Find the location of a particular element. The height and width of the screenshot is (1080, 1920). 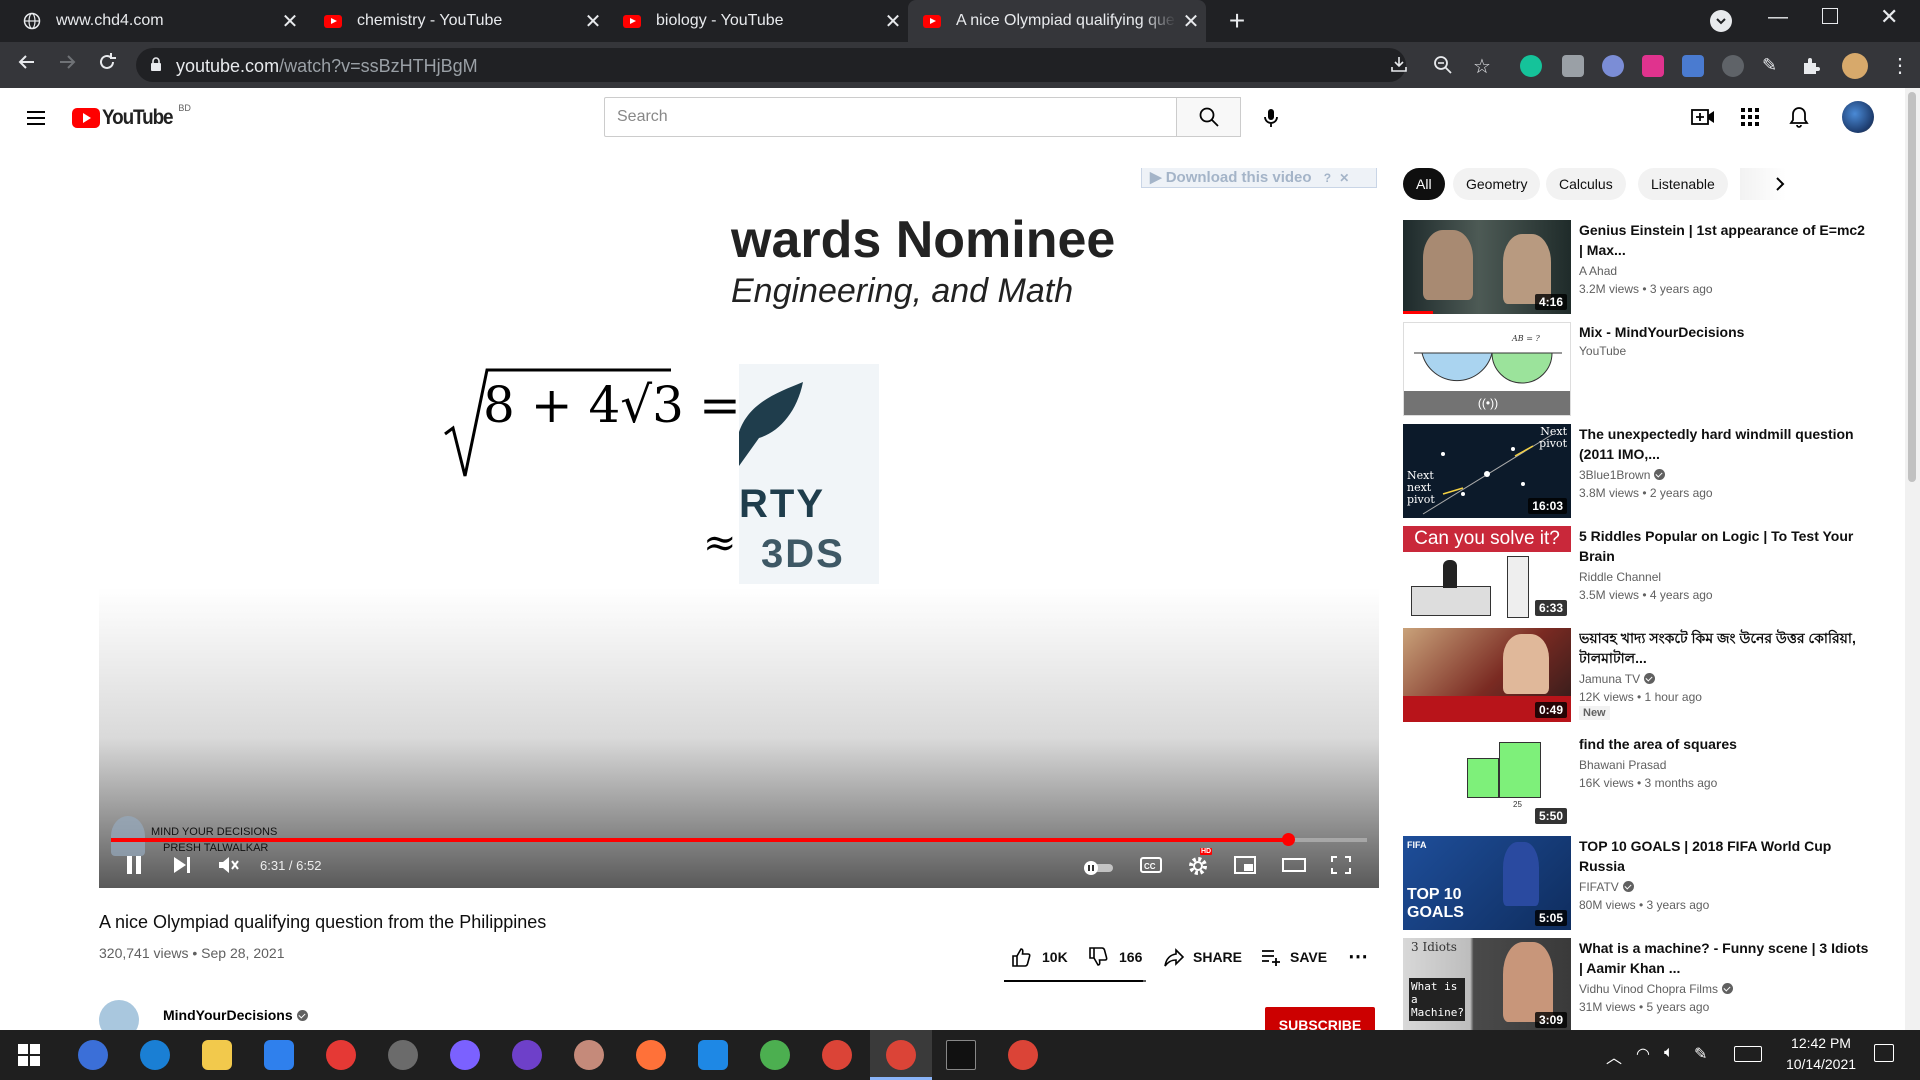

edge-icon is located at coordinates (155, 1055).